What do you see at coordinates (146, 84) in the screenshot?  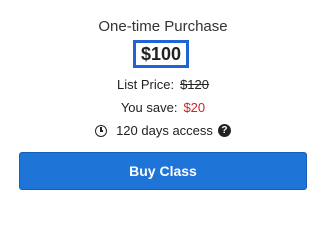 I see `list-price-label: List Price:` at bounding box center [146, 84].